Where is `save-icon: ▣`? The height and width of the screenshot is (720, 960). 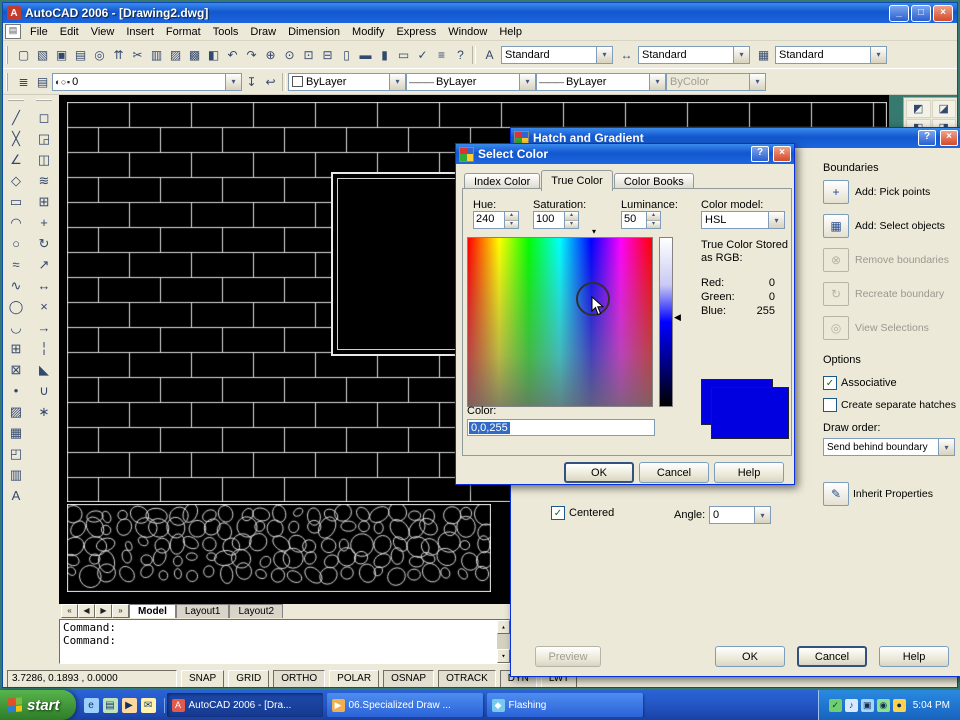
save-icon: ▣ is located at coordinates (61, 54).